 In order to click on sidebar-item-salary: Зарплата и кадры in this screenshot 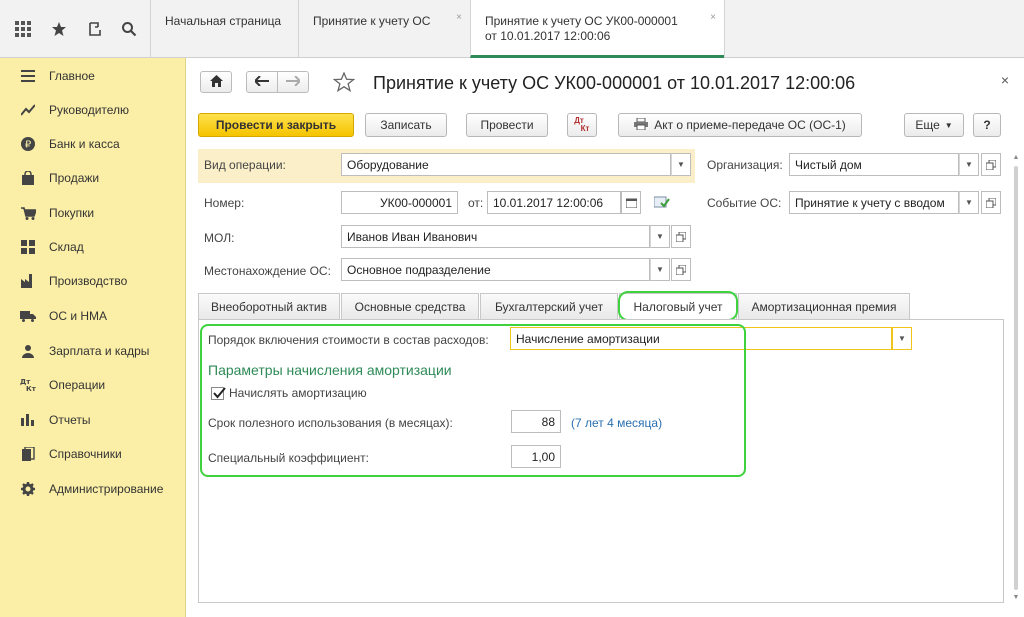, I will do `click(93, 351)`.